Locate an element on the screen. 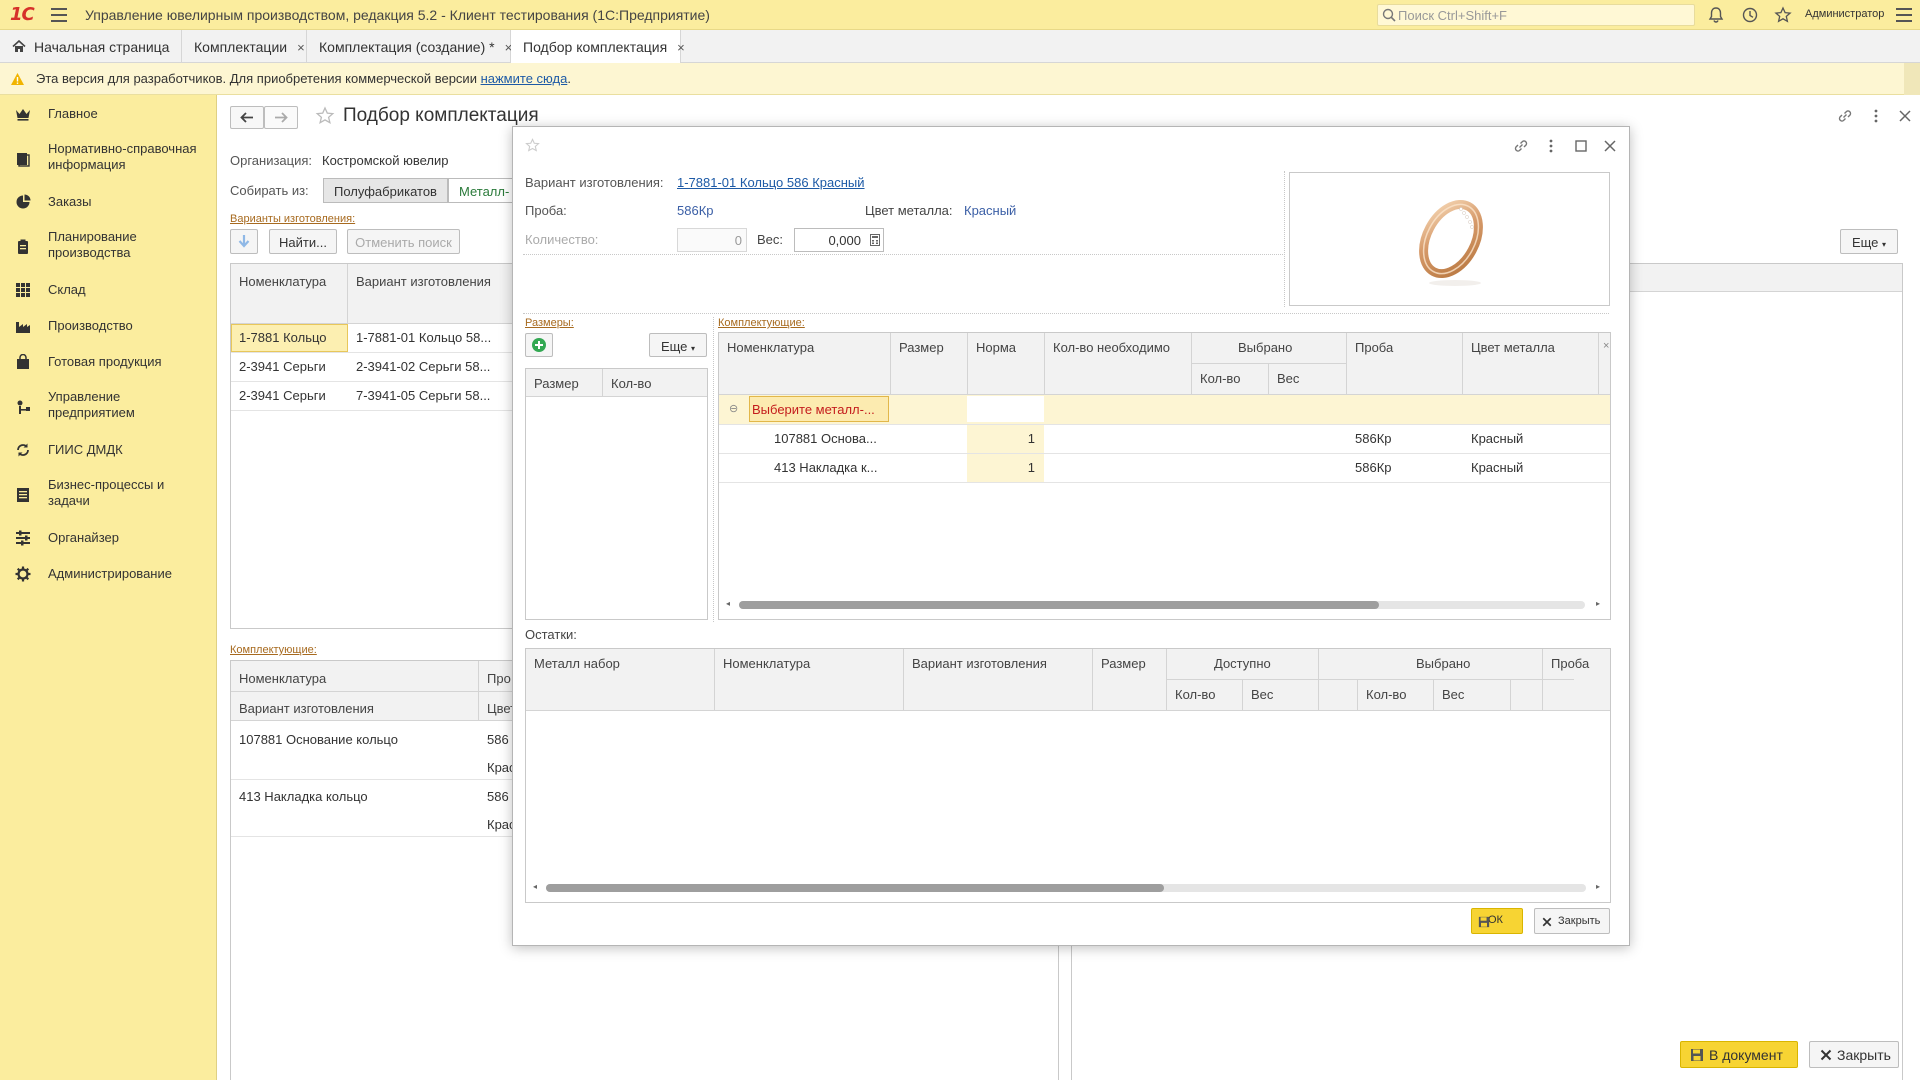 The height and width of the screenshot is (1080, 1920). sidebar-item-bp: Бизнес-процессы и задачи is located at coordinates (108, 495).